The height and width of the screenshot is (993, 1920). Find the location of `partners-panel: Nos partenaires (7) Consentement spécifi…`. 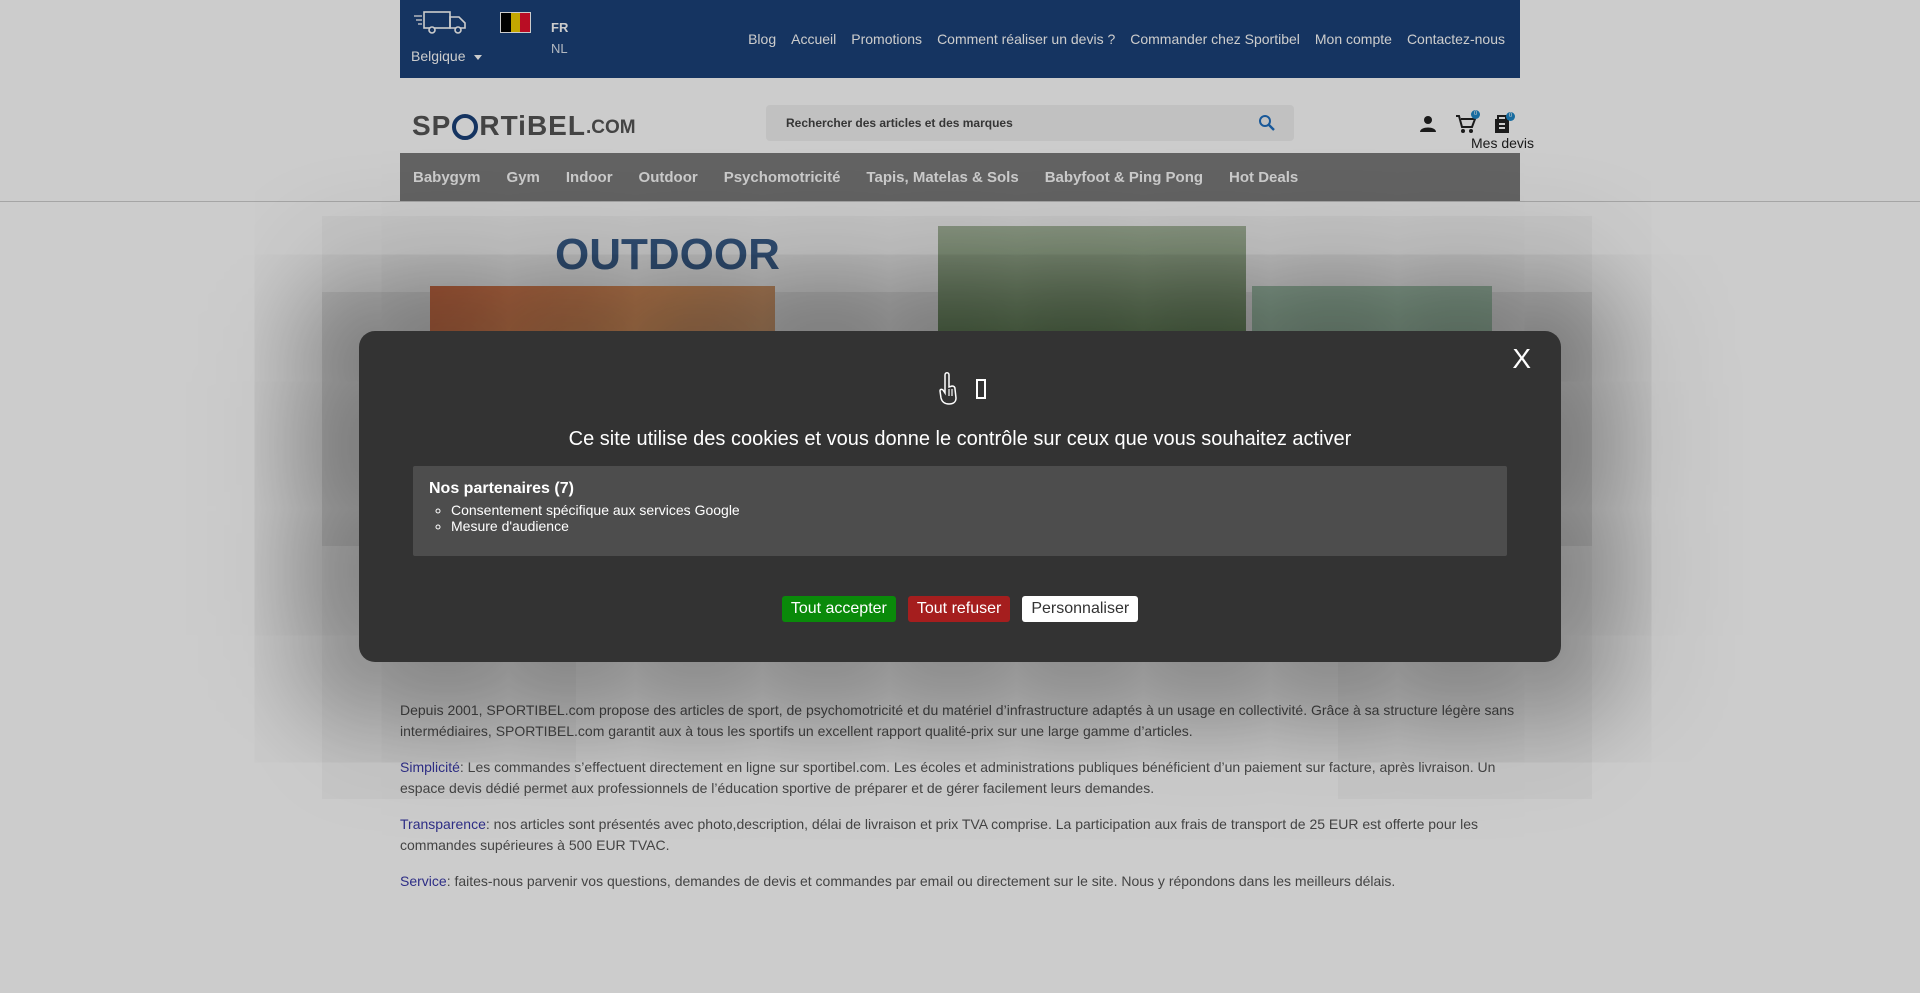

partners-panel: Nos partenaires (7) Consentement spécifi… is located at coordinates (960, 511).